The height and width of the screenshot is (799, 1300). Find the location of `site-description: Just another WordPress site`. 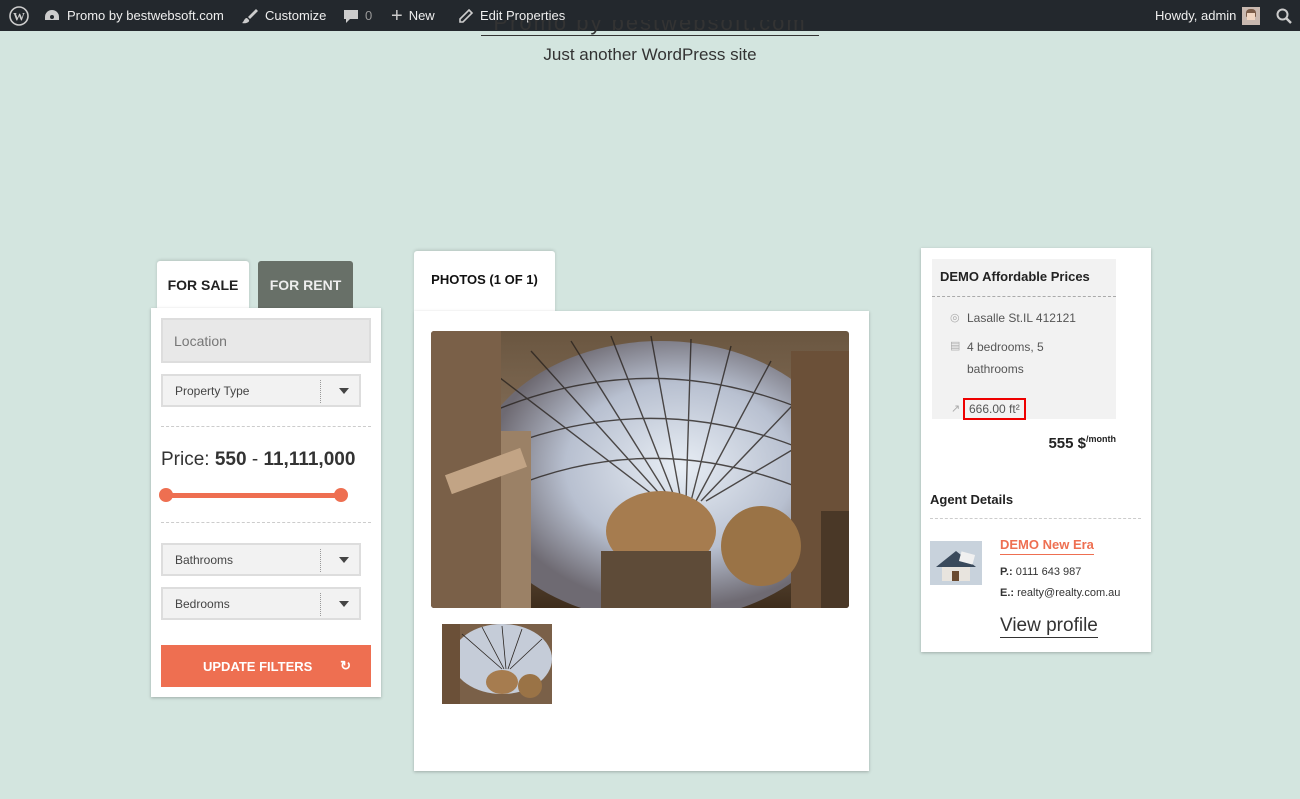

site-description: Just another WordPress site is located at coordinates (650, 54).